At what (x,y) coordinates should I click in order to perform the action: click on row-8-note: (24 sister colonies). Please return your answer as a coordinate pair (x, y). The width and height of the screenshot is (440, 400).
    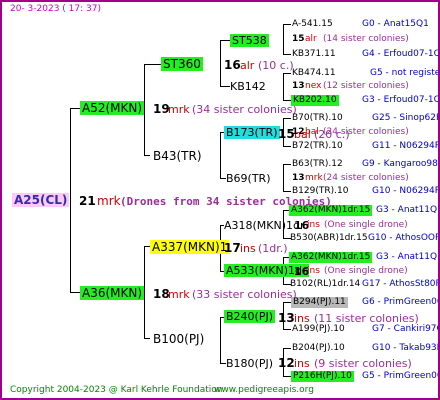
    Looking at the image, I should click on (366, 132).